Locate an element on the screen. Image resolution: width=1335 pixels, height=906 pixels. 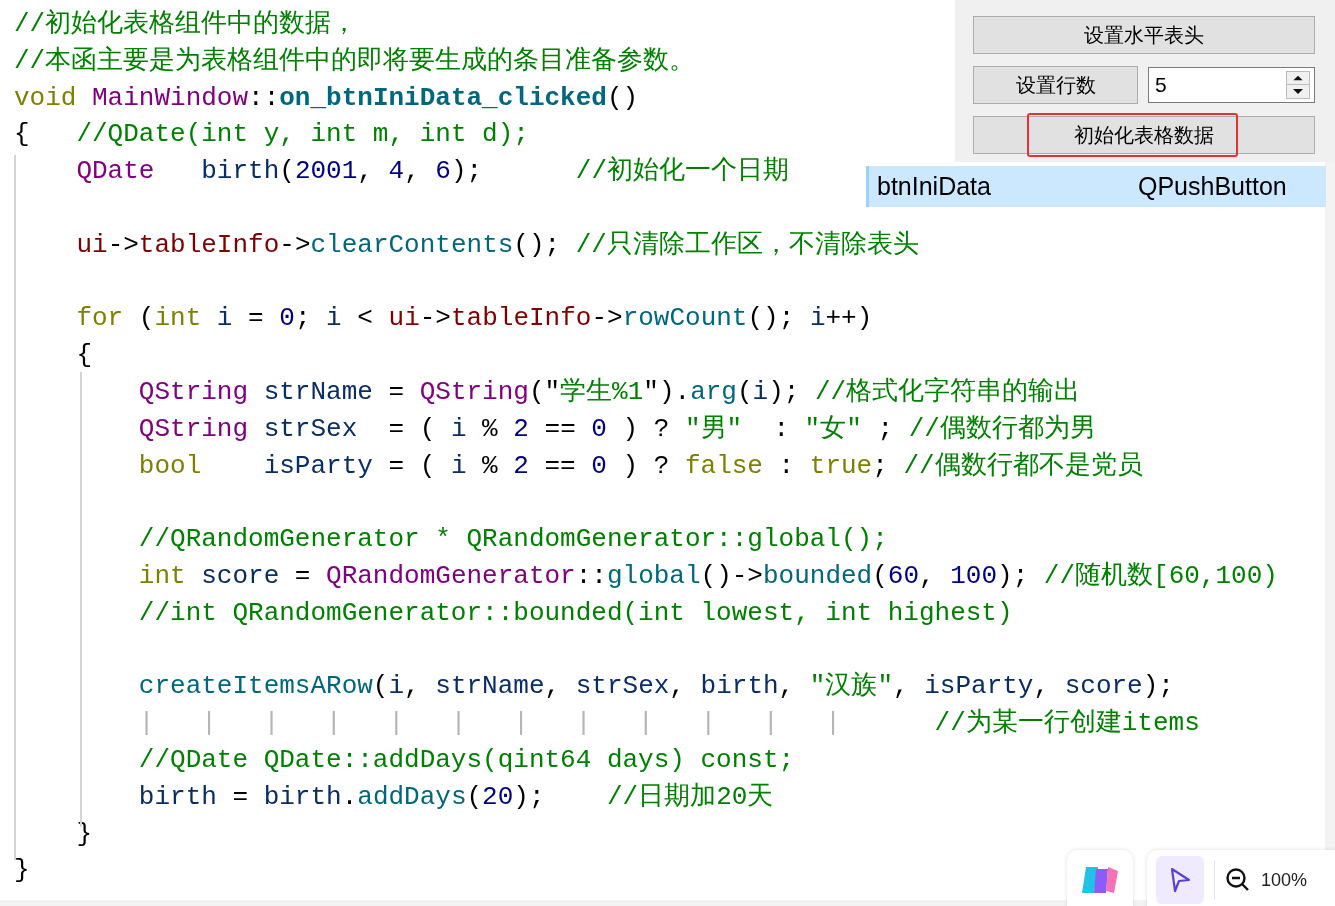
code-line: } is located at coordinates (22, 870).